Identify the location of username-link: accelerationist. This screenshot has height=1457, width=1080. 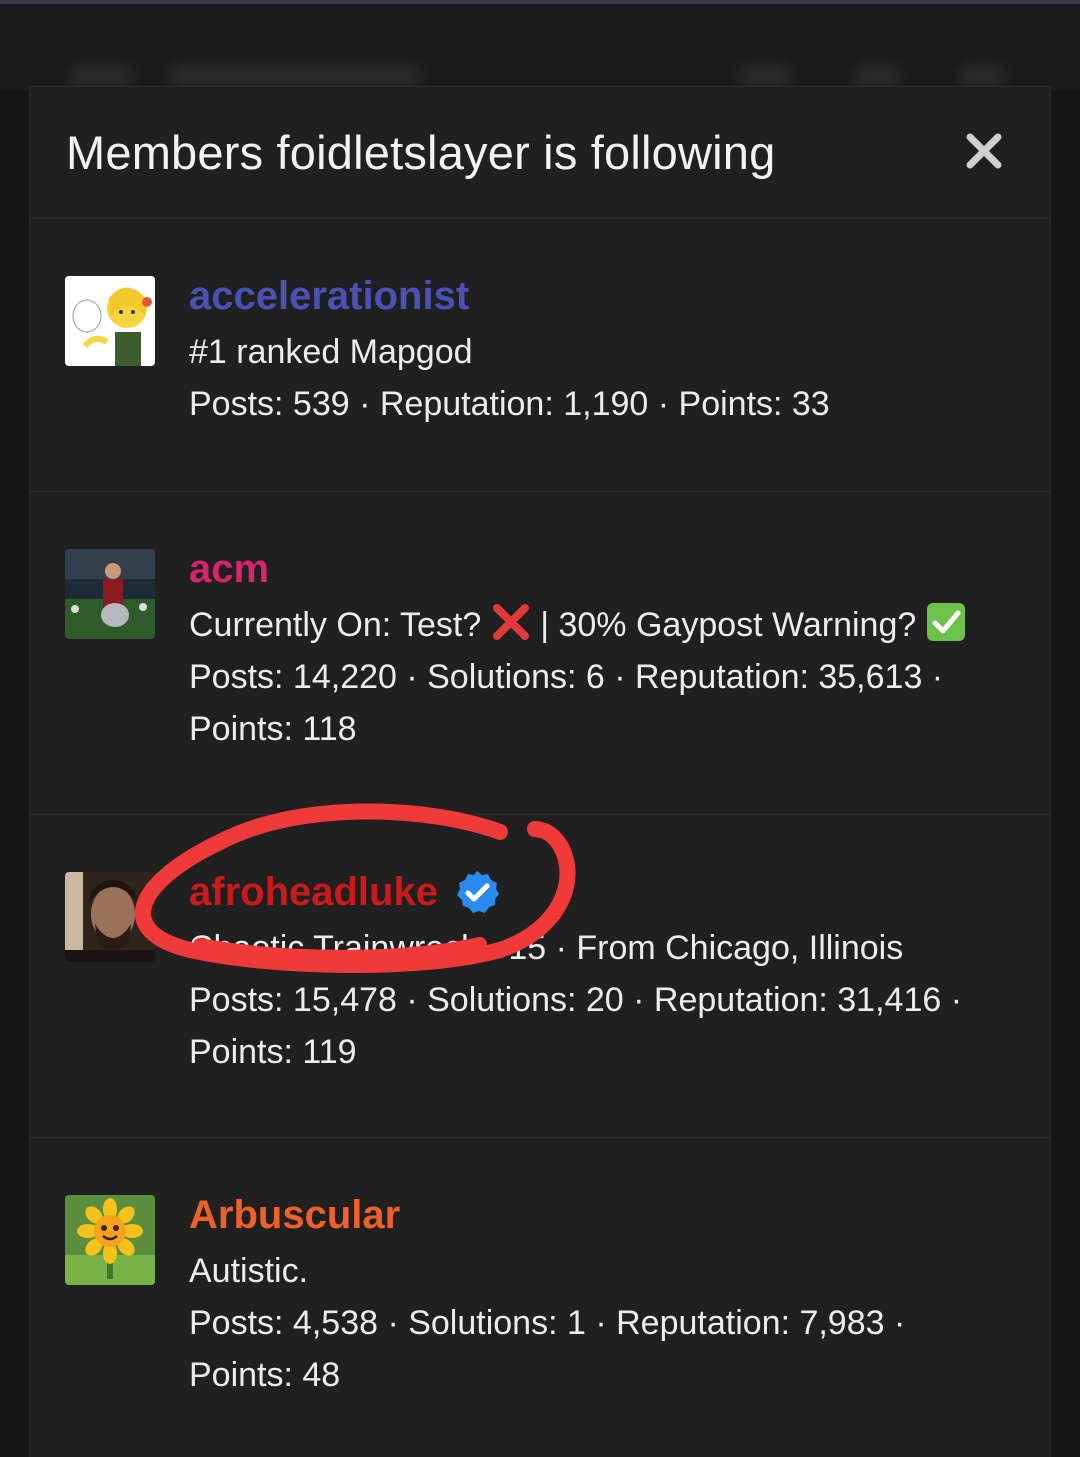
(609, 296).